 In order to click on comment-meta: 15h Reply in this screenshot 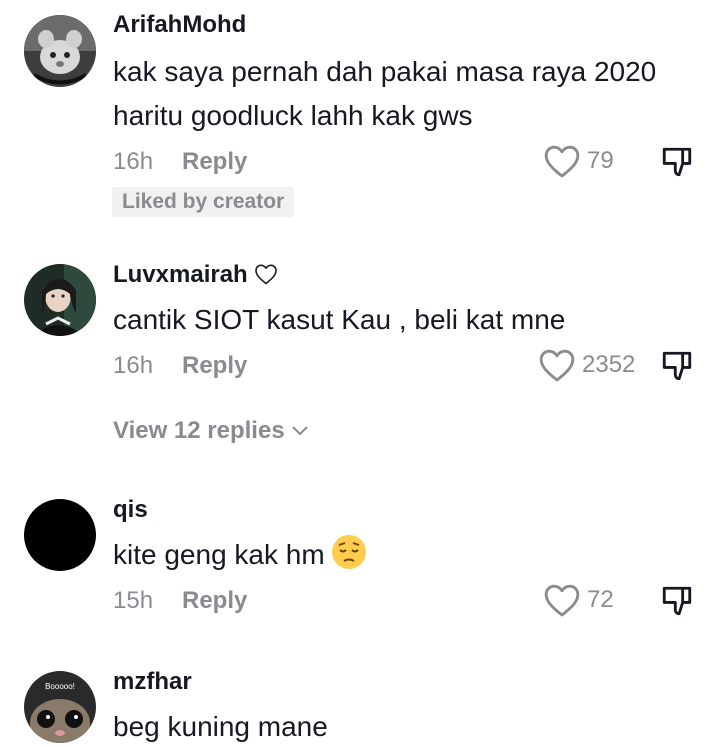, I will do `click(180, 601)`.